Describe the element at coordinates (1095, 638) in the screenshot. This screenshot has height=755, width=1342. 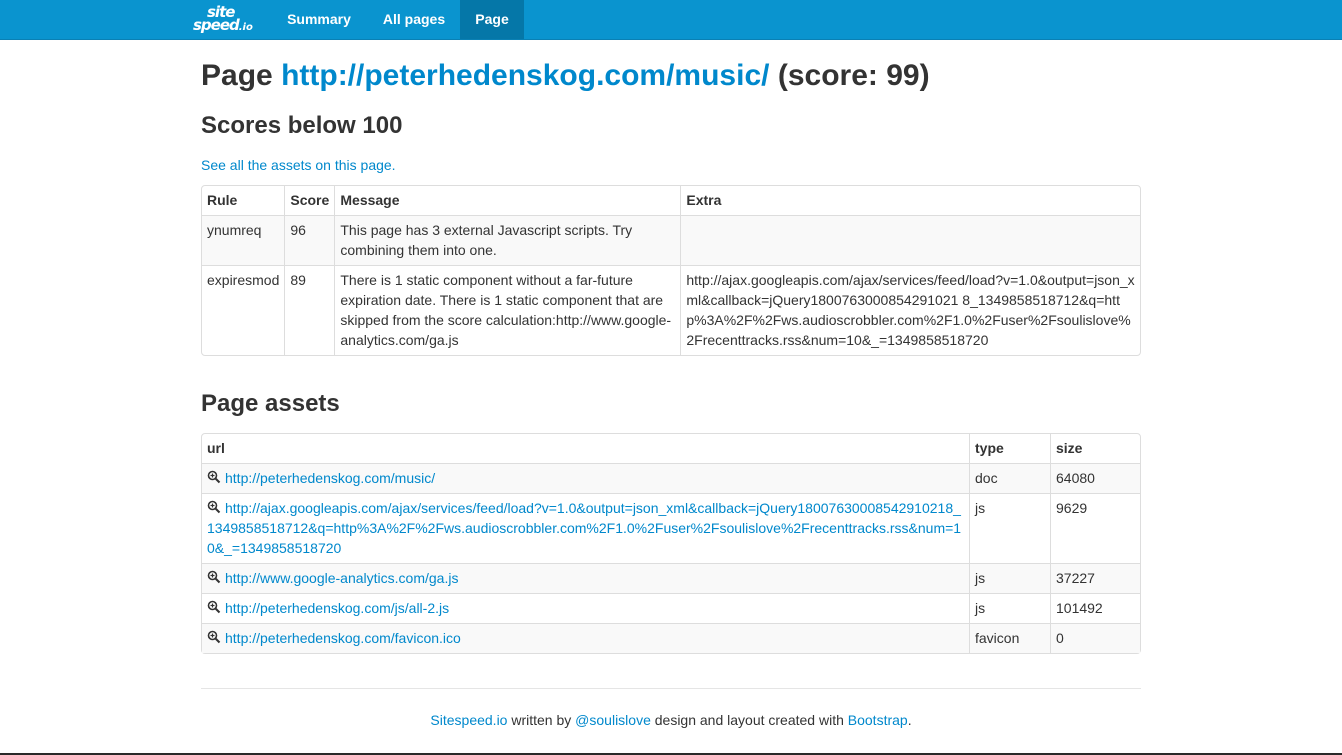
I see `asset-size-cell: 0` at that location.